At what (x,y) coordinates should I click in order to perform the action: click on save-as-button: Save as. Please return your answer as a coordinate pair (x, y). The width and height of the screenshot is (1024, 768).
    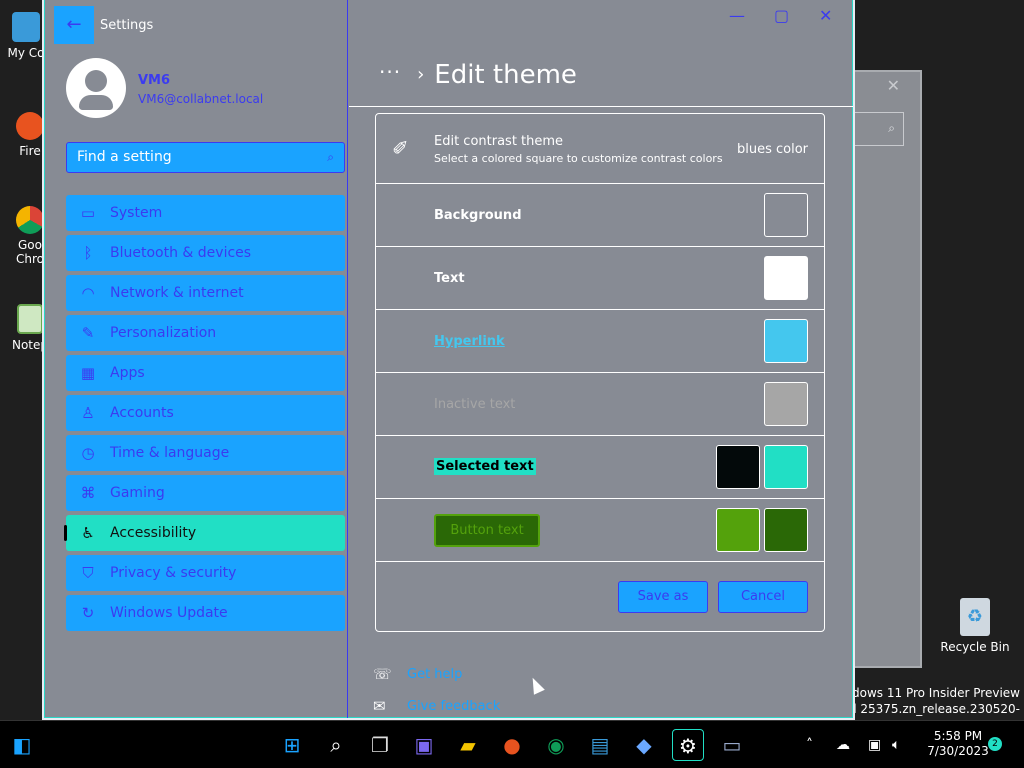
    Looking at the image, I should click on (663, 597).